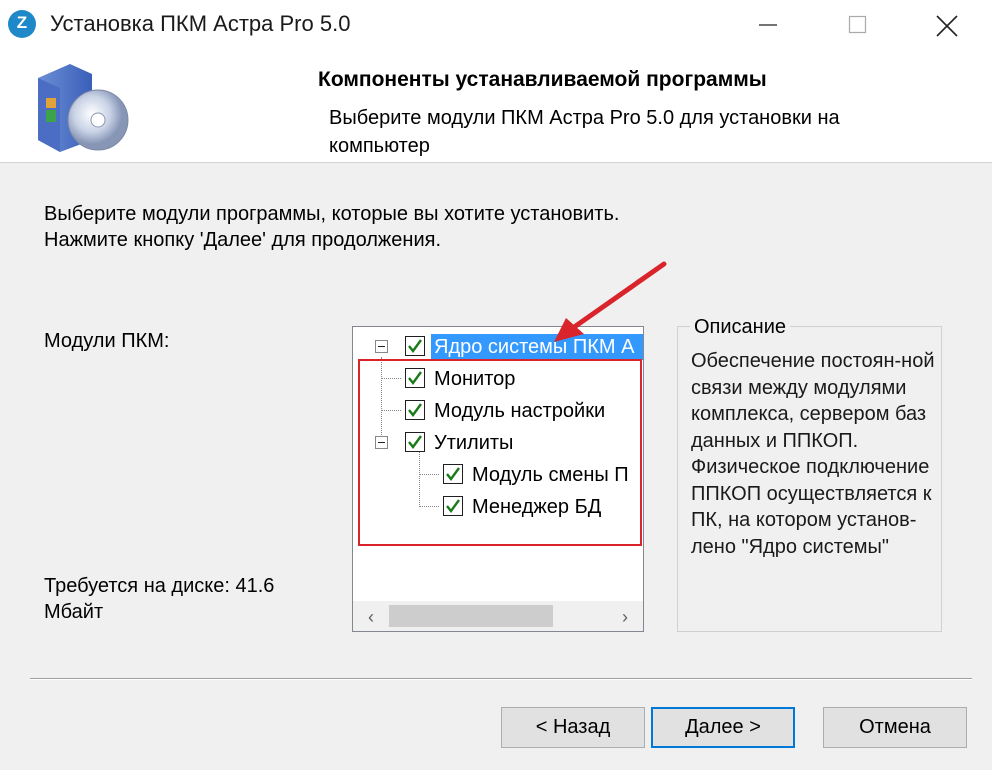 This screenshot has height=770, width=992. I want to click on close-icon, so click(947, 26).